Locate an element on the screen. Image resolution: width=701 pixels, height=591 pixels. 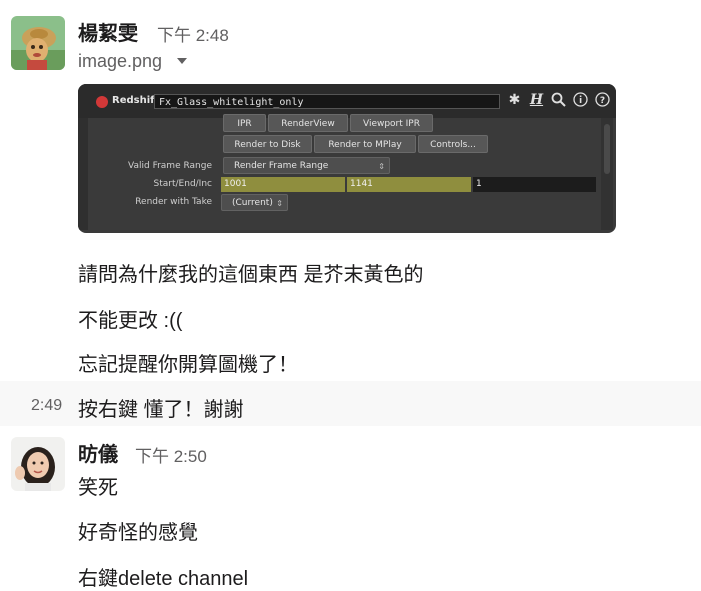
renderview-button: RenderView is located at coordinates (308, 123).